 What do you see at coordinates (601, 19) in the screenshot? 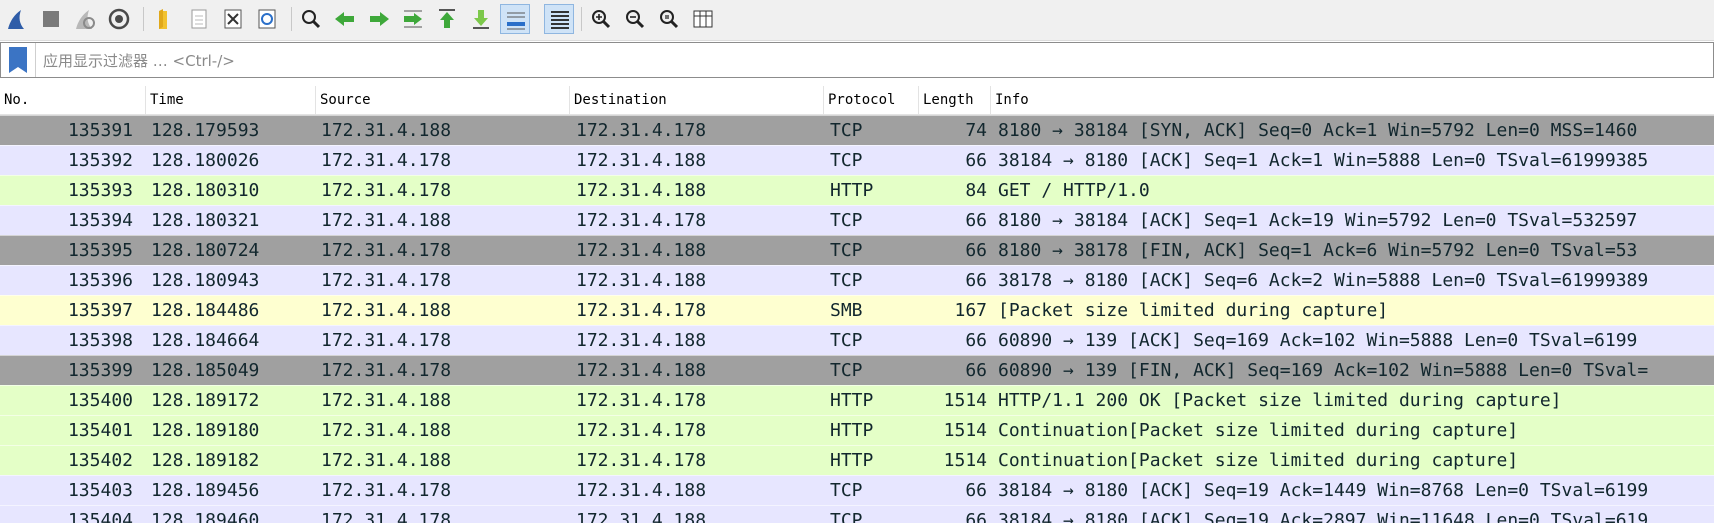
I see `zoom-in-button` at bounding box center [601, 19].